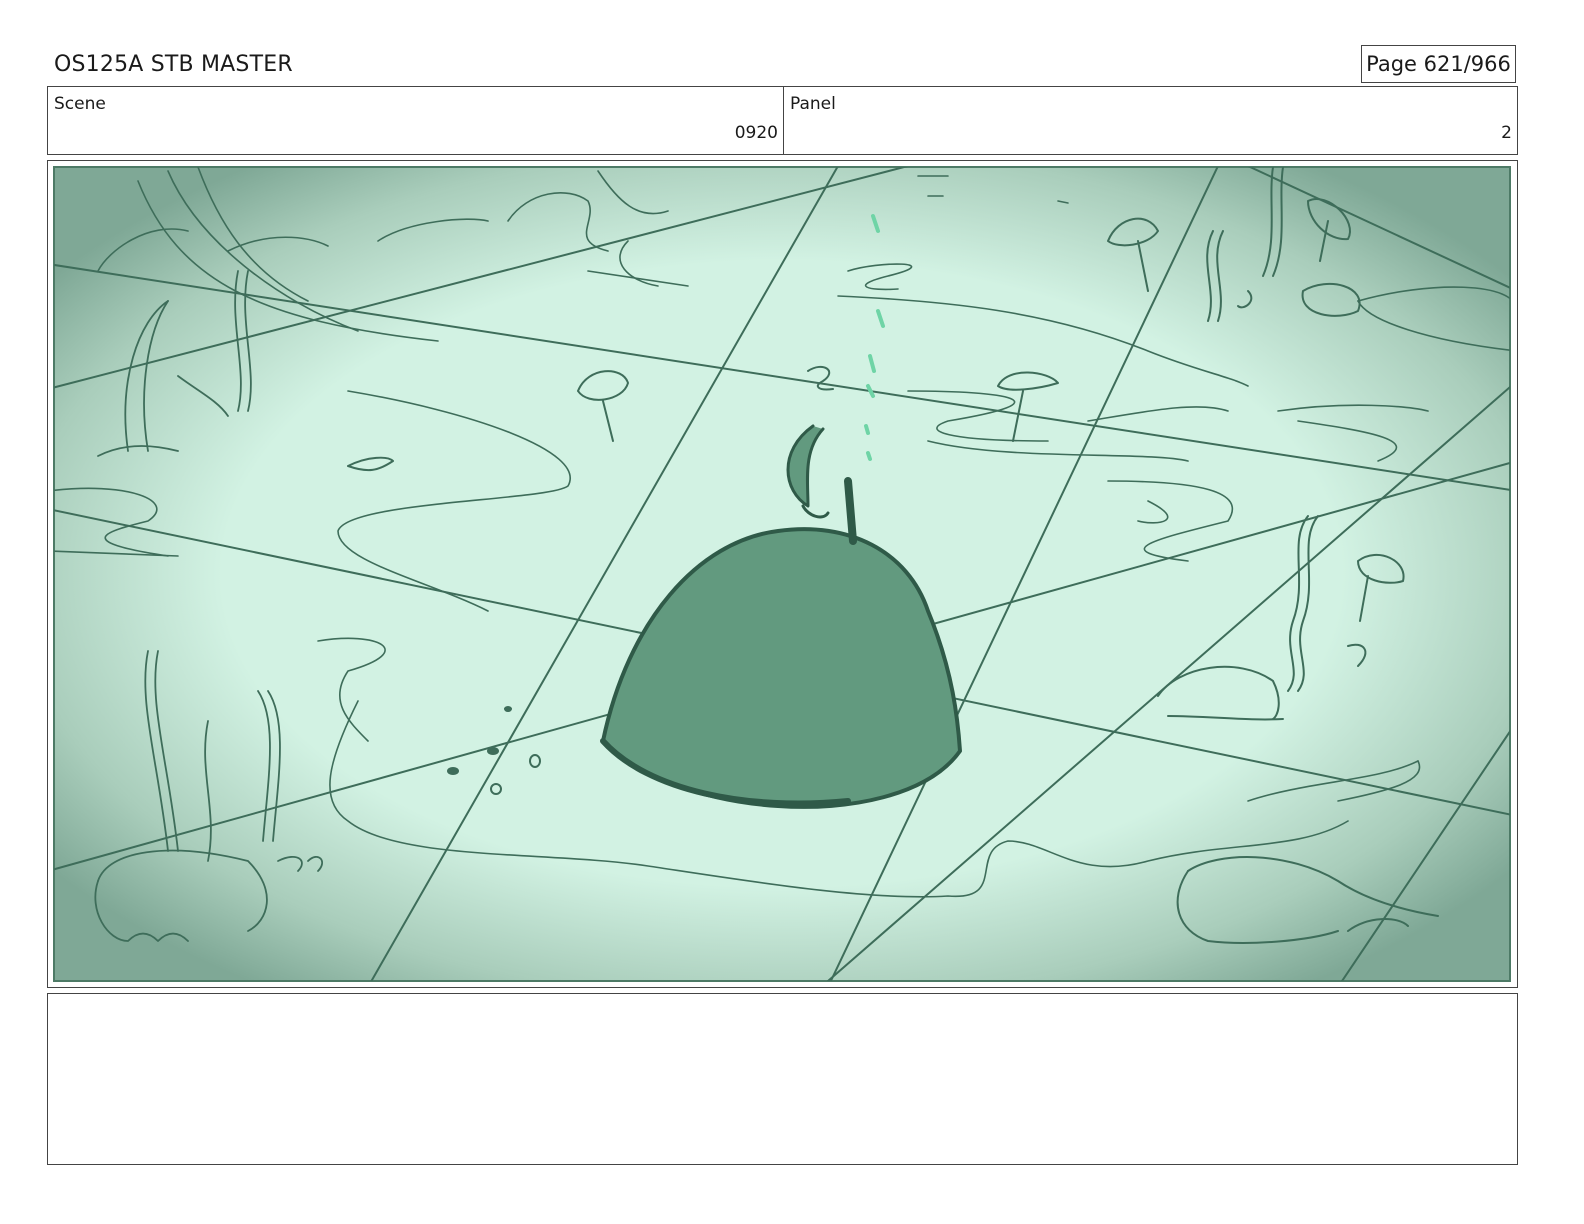  Describe the element at coordinates (1438, 64) in the screenshot. I see `page-number: Page 621/966` at that location.